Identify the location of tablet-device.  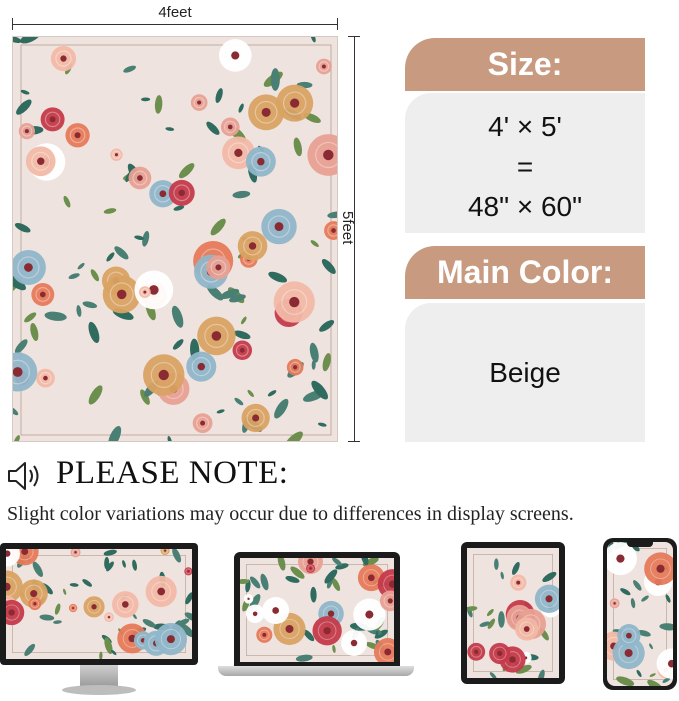
(513, 613).